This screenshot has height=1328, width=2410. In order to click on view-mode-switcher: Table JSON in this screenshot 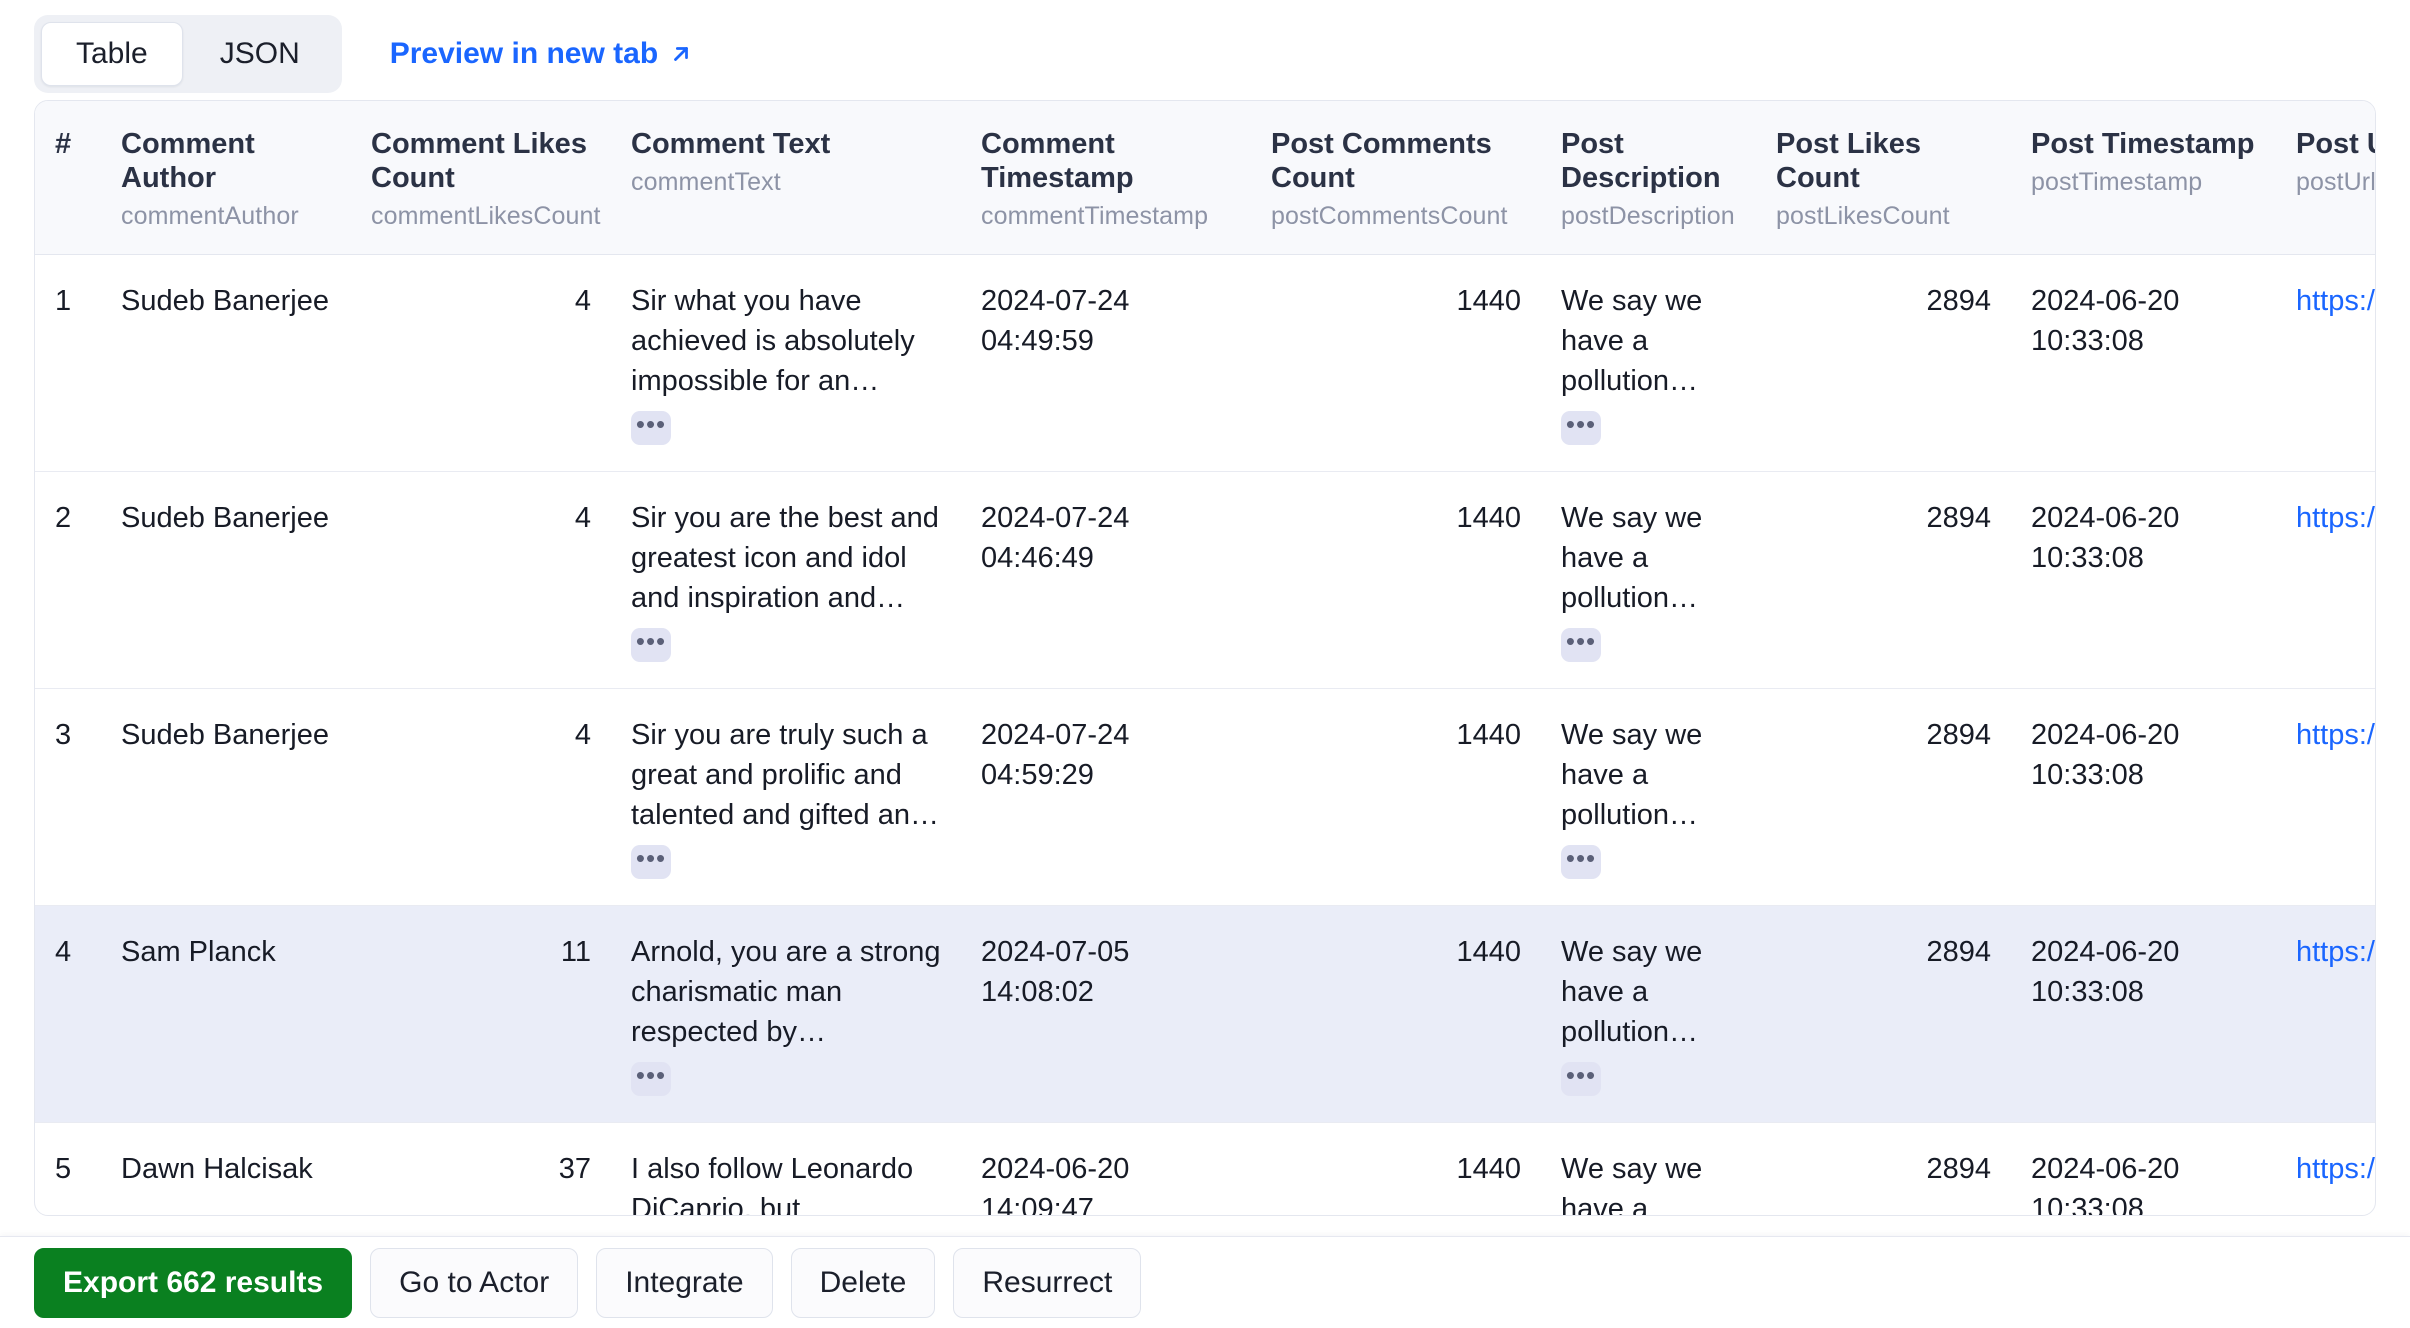, I will do `click(188, 54)`.